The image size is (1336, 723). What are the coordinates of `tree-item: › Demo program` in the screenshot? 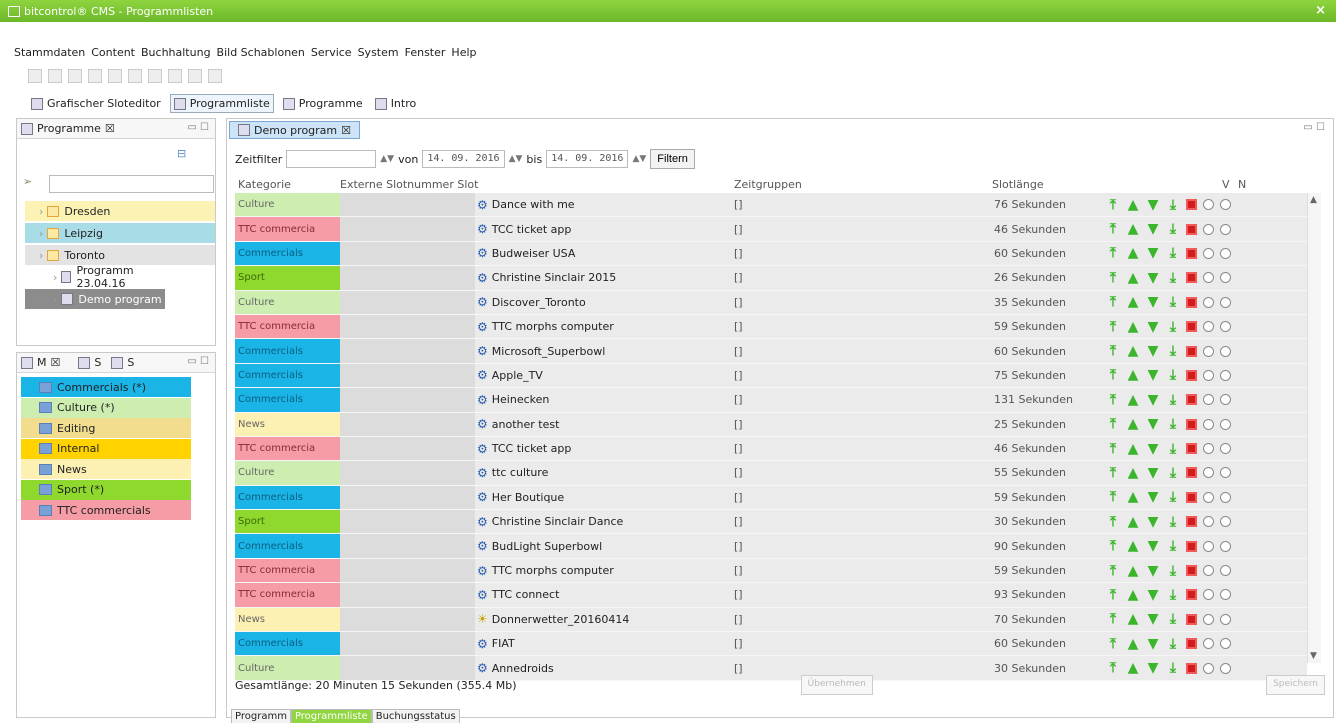 It's located at (95, 299).